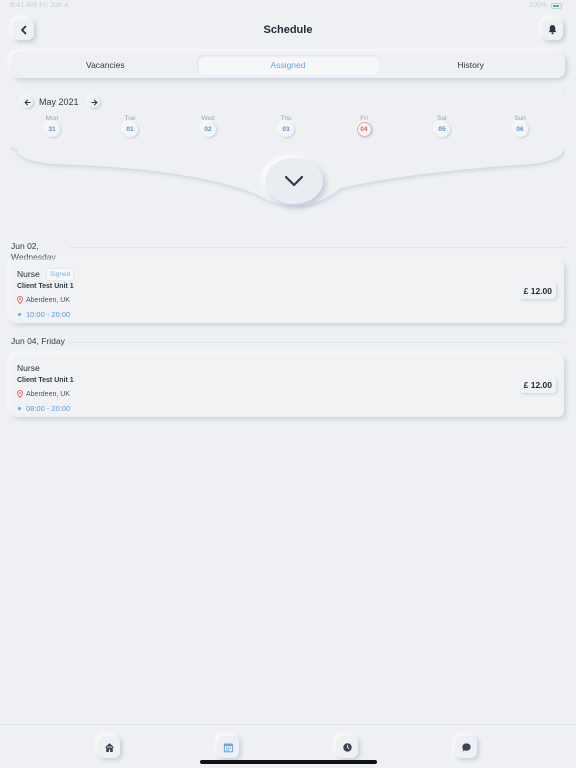 This screenshot has width=576, height=768. I want to click on day-thu: Thu 03, so click(286, 126).